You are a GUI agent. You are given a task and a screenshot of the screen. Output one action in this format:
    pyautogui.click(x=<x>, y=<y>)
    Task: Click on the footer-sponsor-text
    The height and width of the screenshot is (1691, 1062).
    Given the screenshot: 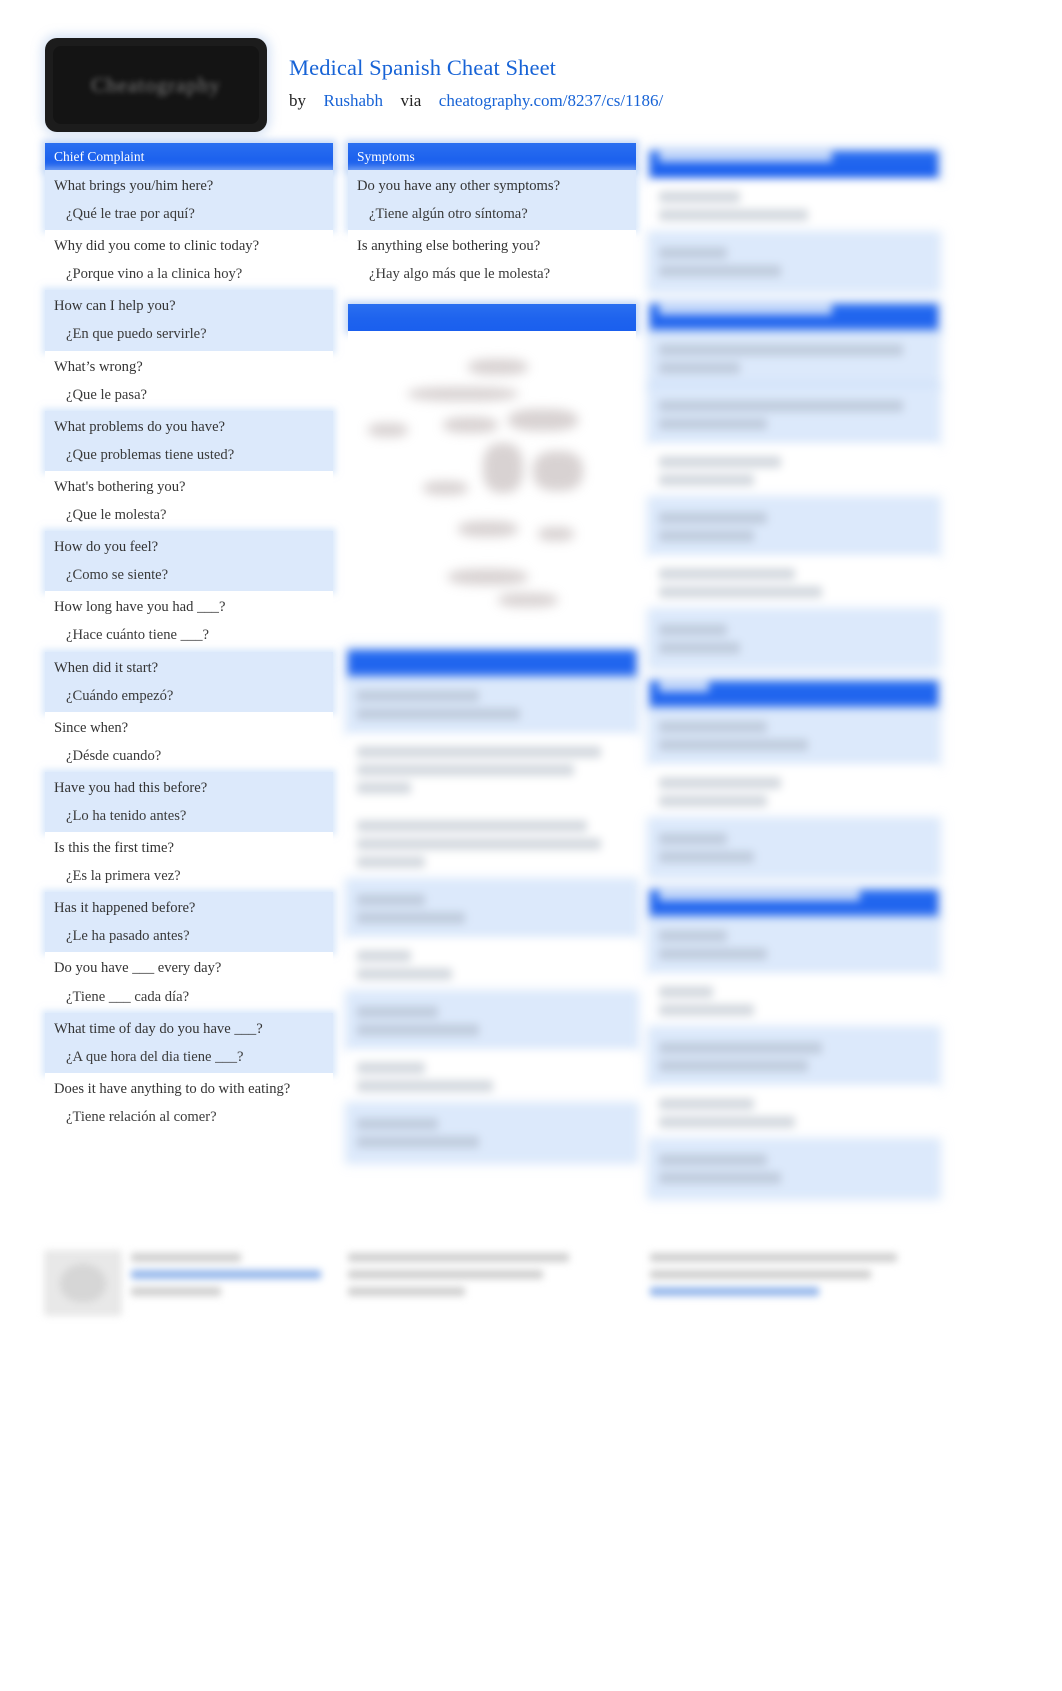 What is the action you would take?
    pyautogui.click(x=780, y=1278)
    